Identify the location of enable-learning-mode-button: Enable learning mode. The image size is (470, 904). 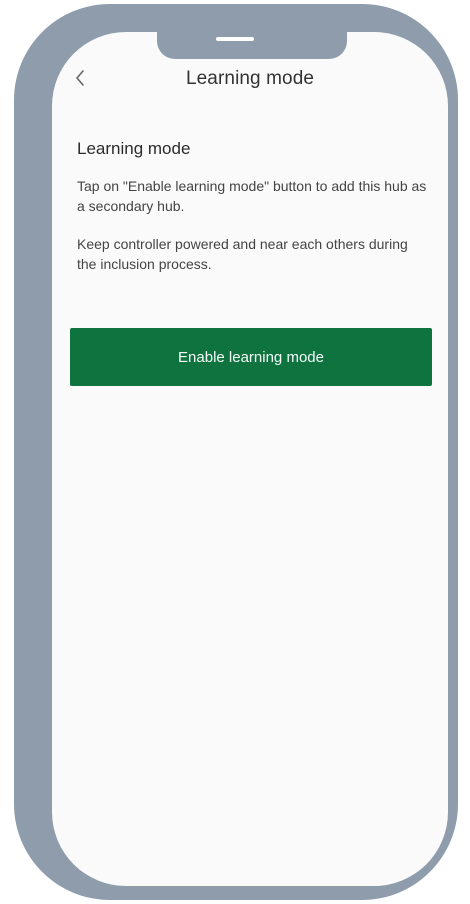
(251, 357).